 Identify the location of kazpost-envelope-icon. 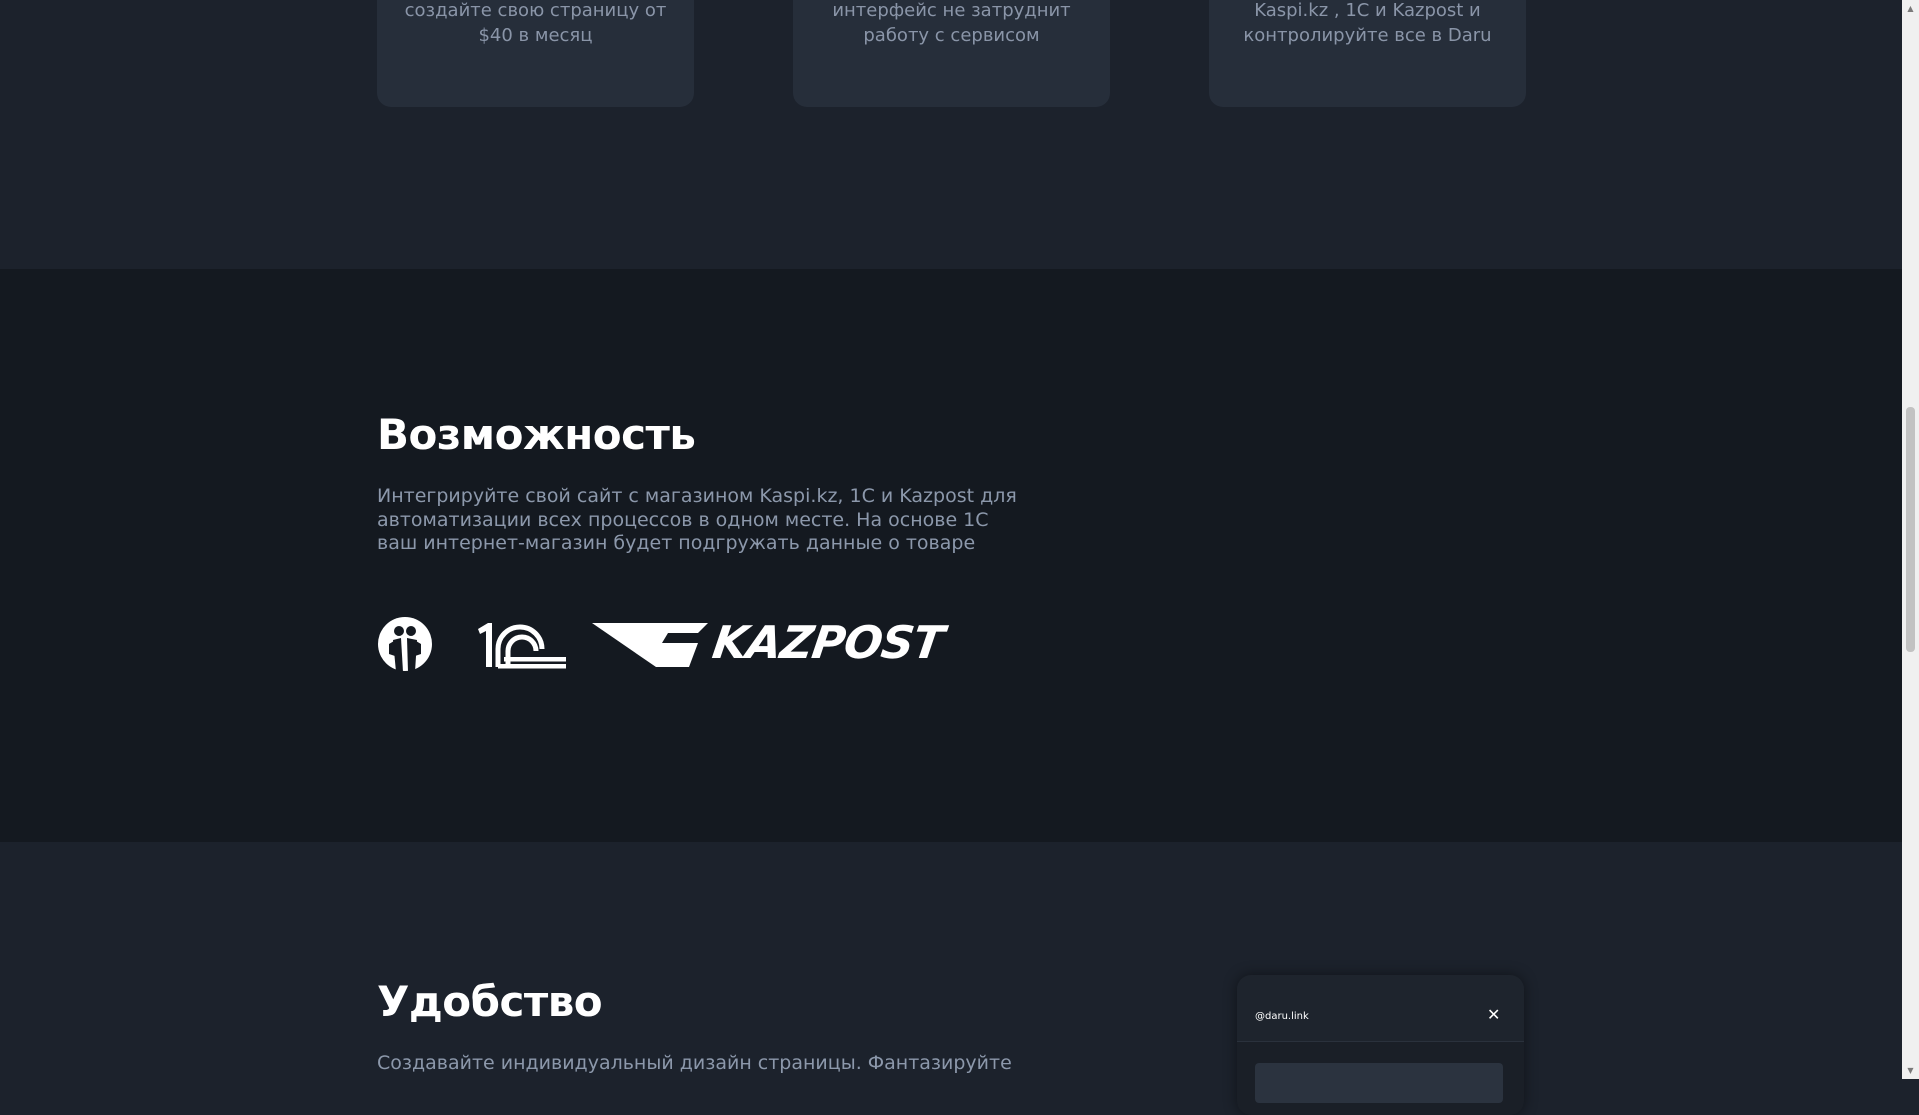
(650, 645).